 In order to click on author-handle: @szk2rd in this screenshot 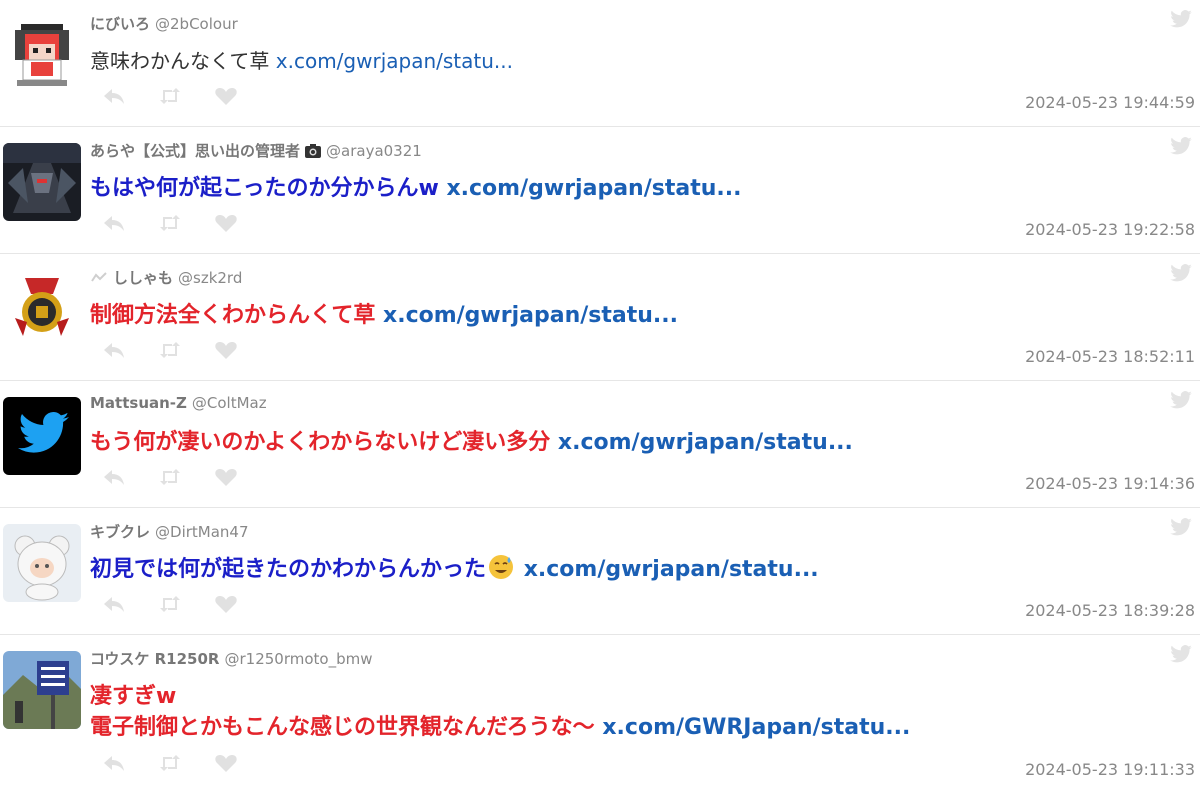, I will do `click(210, 278)`.